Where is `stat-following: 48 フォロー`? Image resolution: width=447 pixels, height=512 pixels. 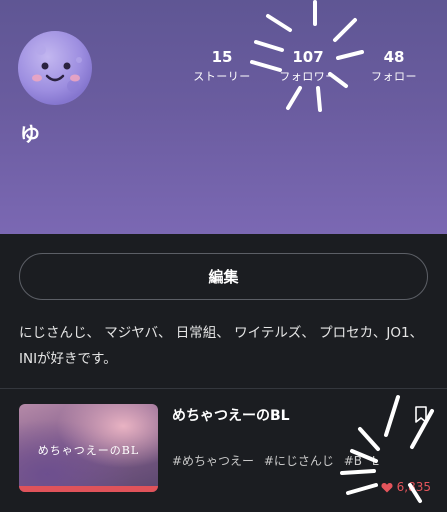 stat-following: 48 フォロー is located at coordinates (394, 66).